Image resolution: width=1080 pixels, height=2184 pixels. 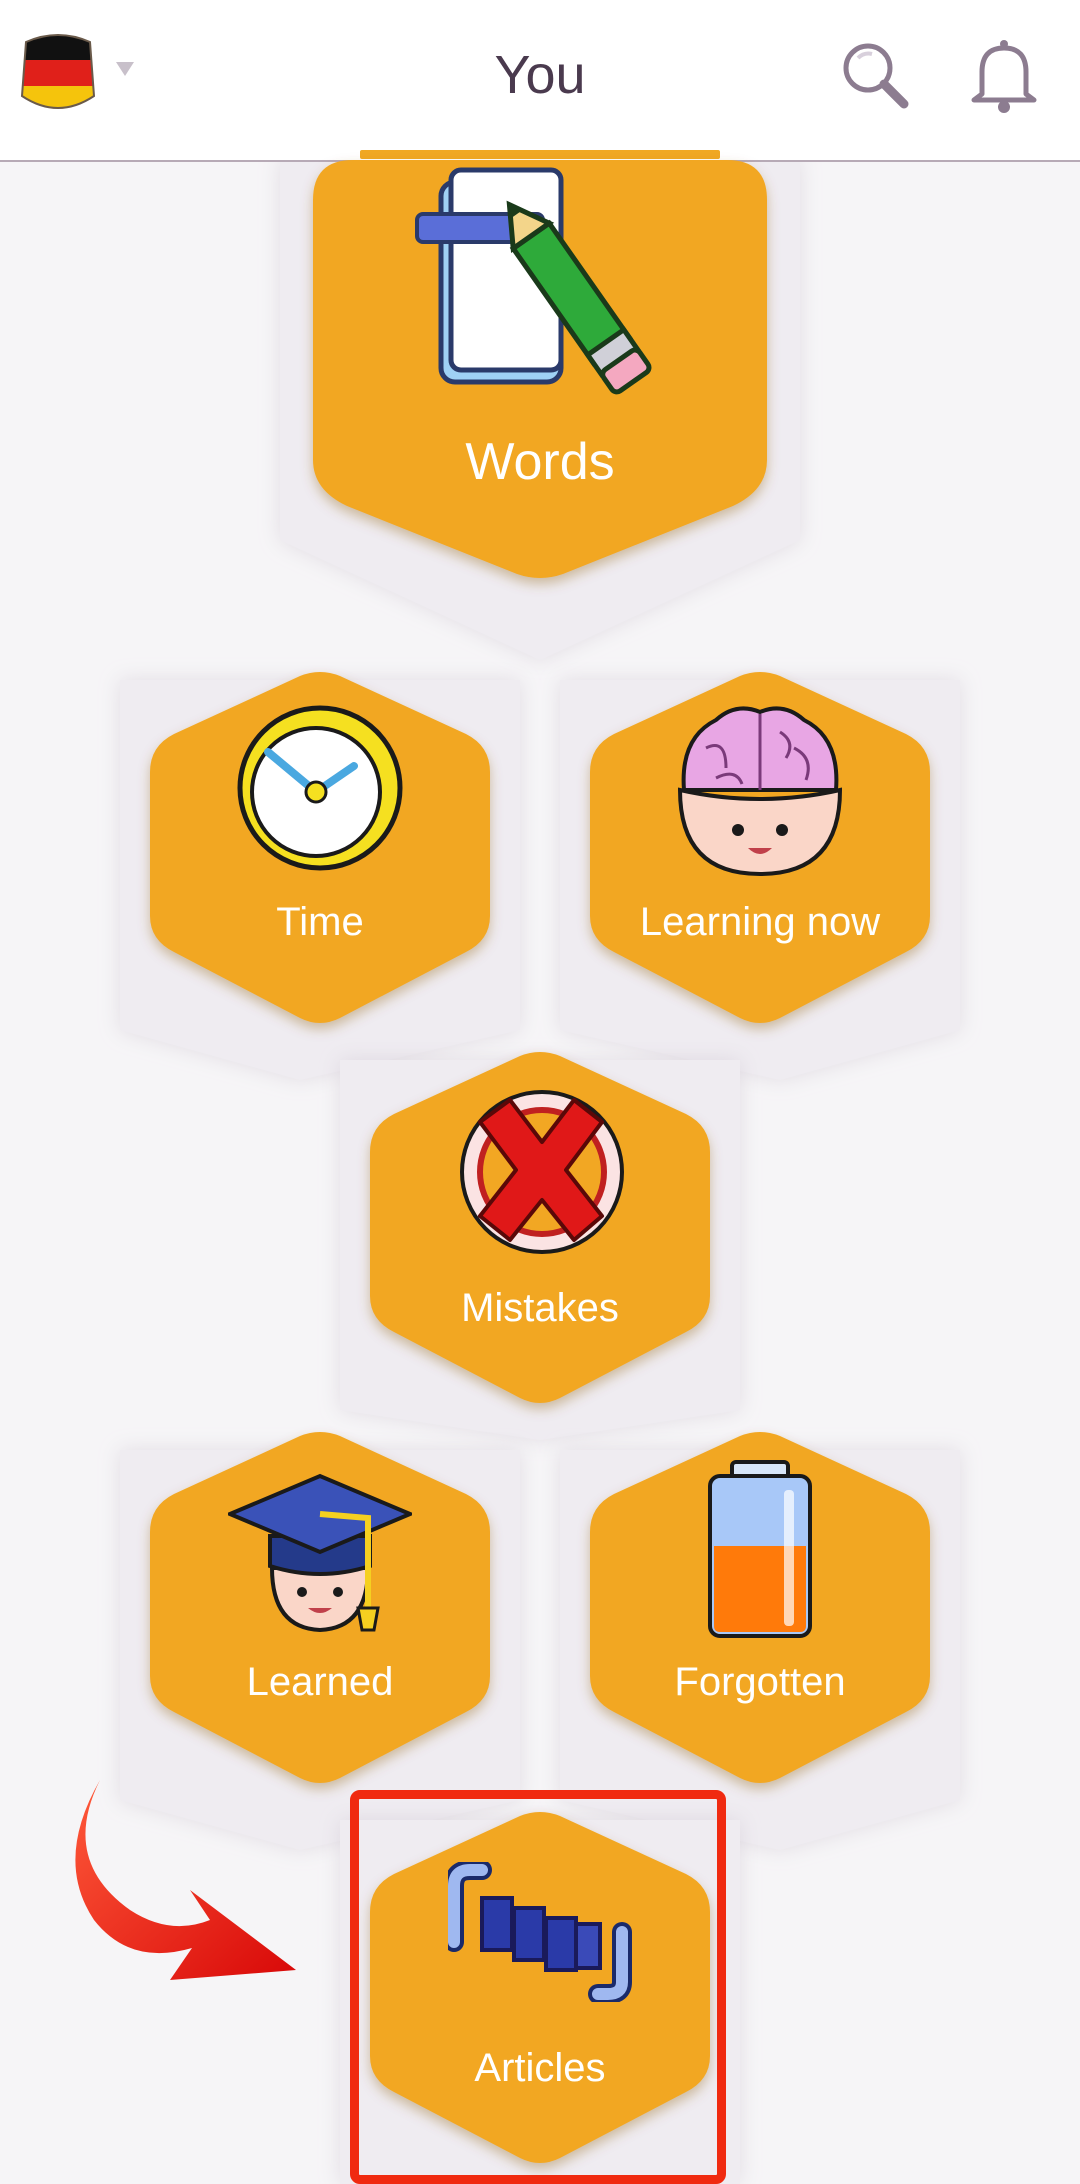 What do you see at coordinates (540, 1170) in the screenshot?
I see `red-x-icon` at bounding box center [540, 1170].